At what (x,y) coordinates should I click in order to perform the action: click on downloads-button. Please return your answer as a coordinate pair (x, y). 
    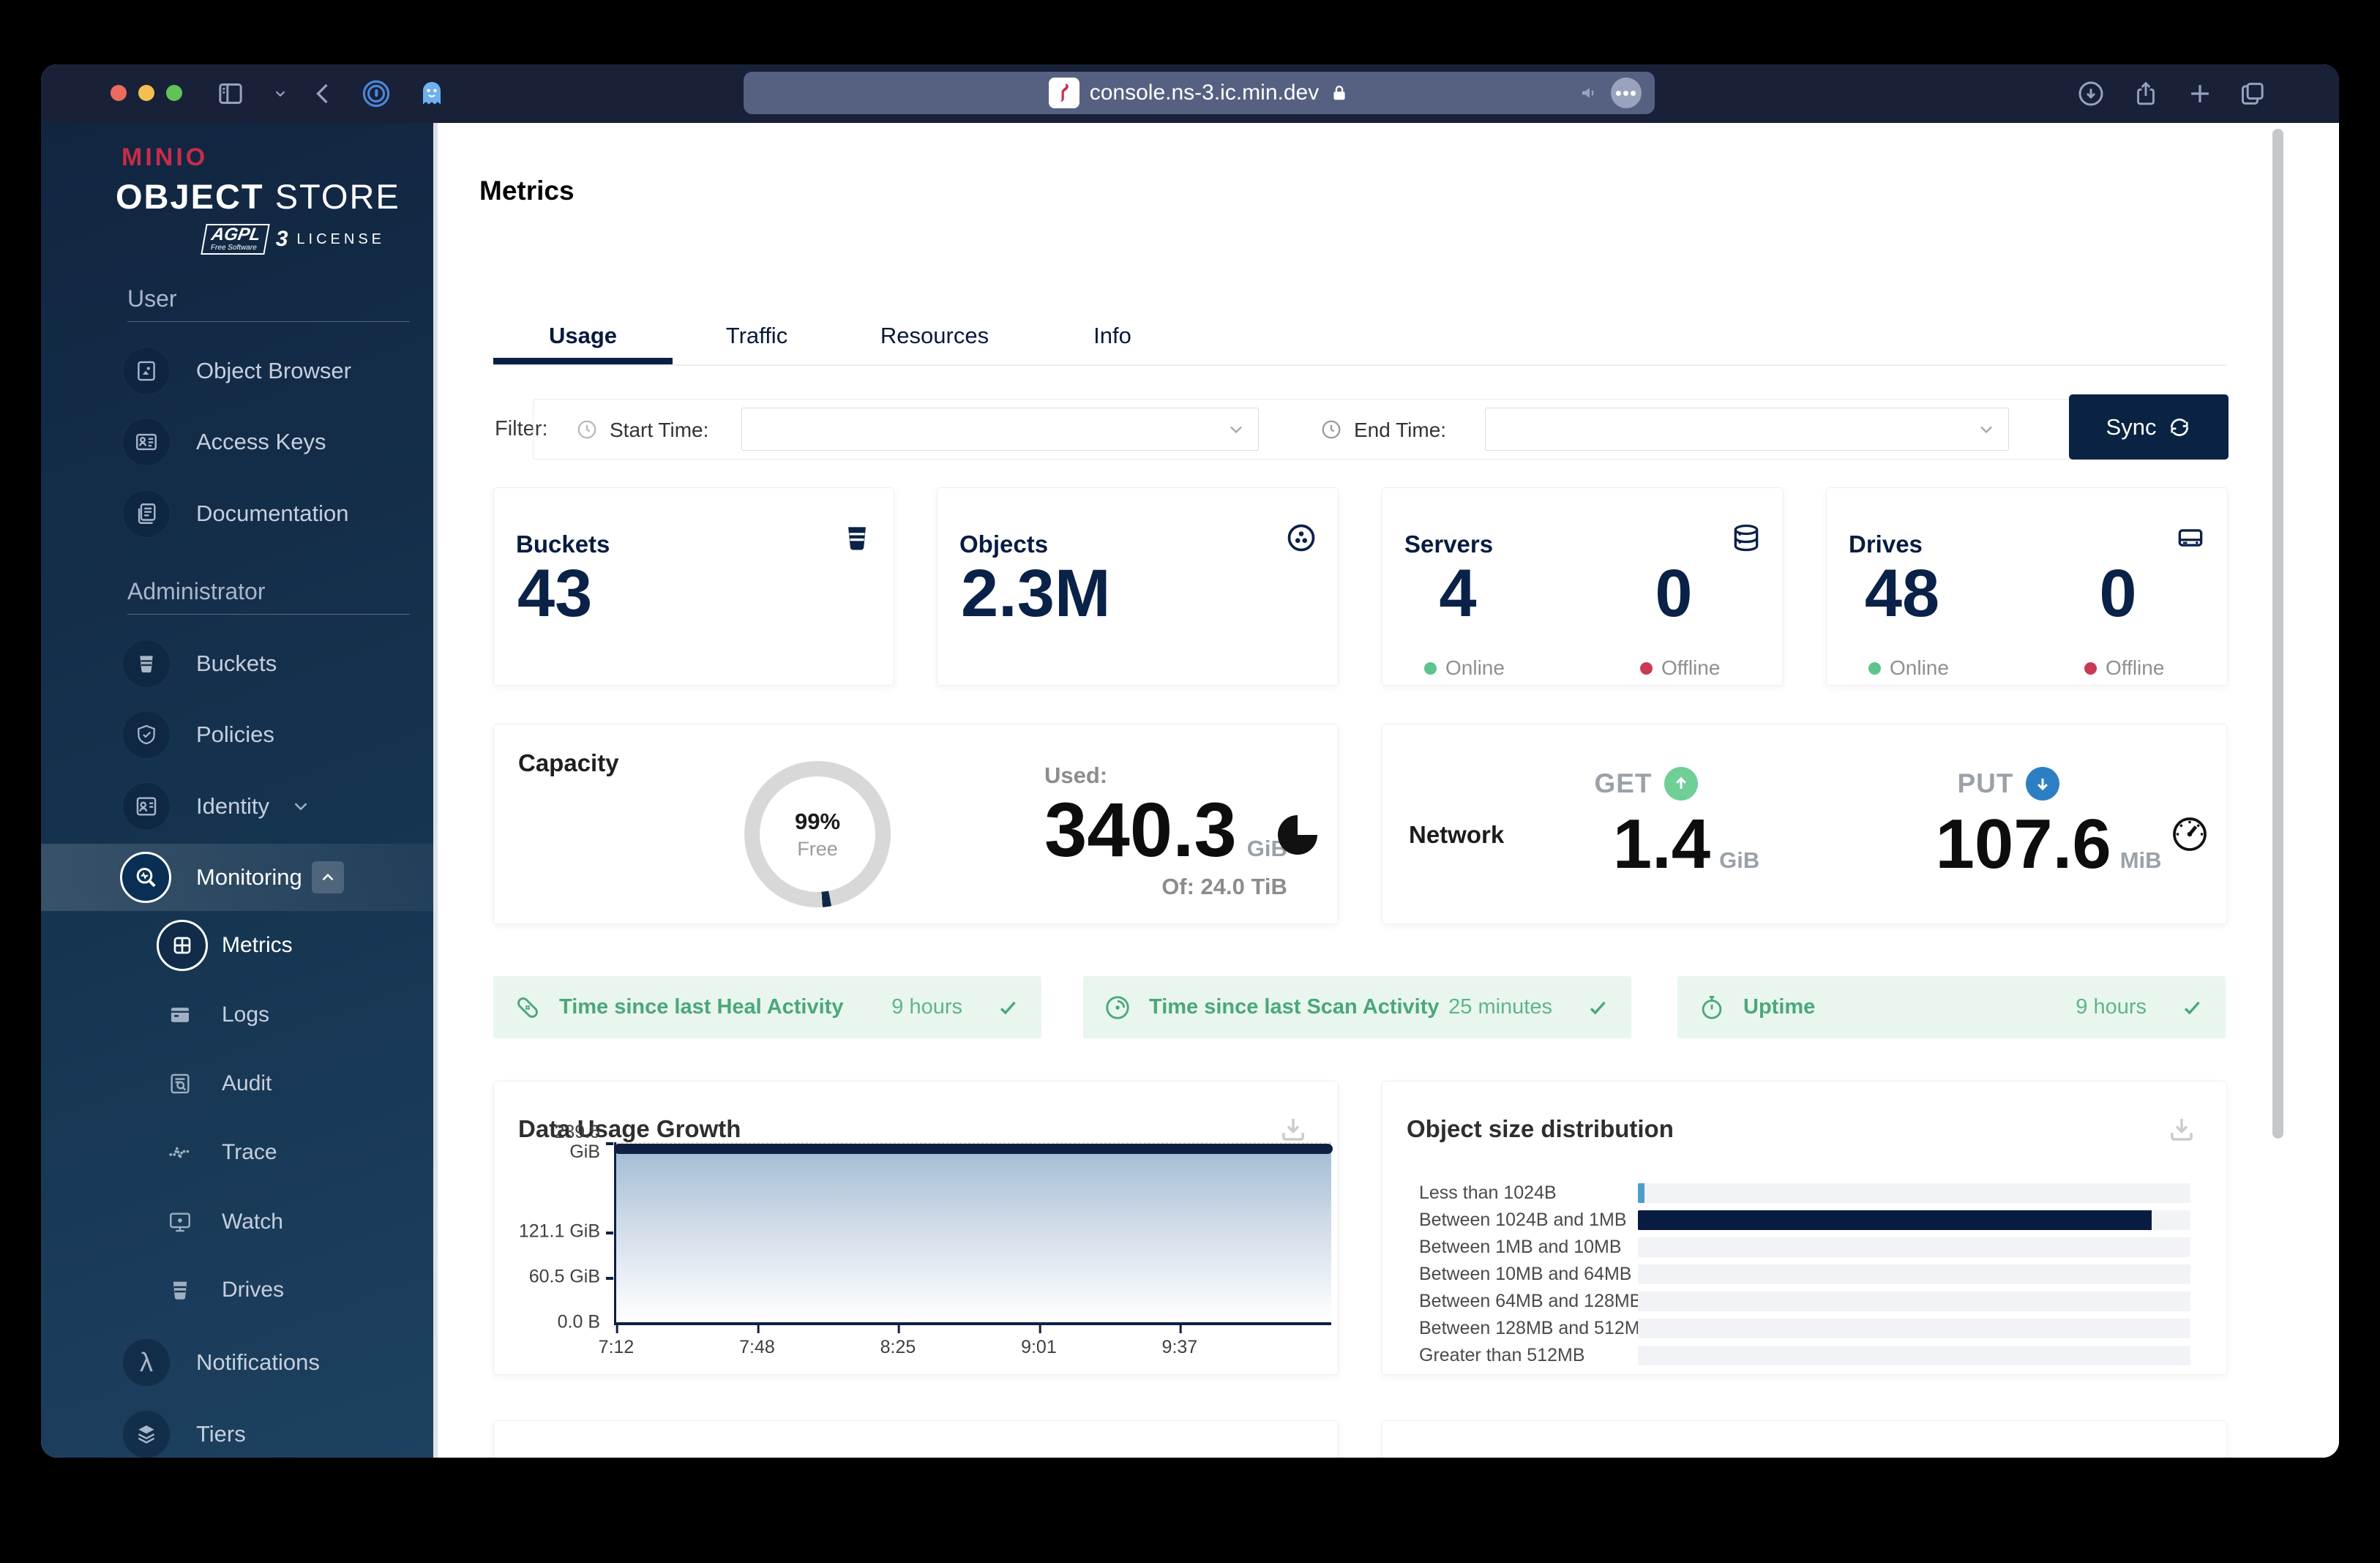
    Looking at the image, I should click on (2091, 93).